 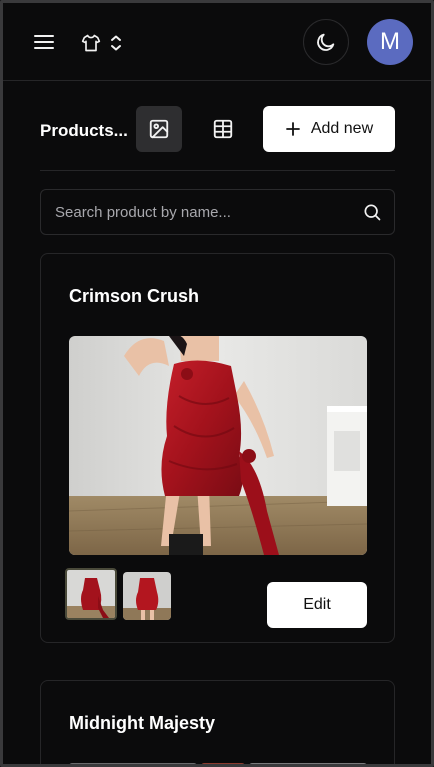 I want to click on theme-toggle-button, so click(x=326, y=42).